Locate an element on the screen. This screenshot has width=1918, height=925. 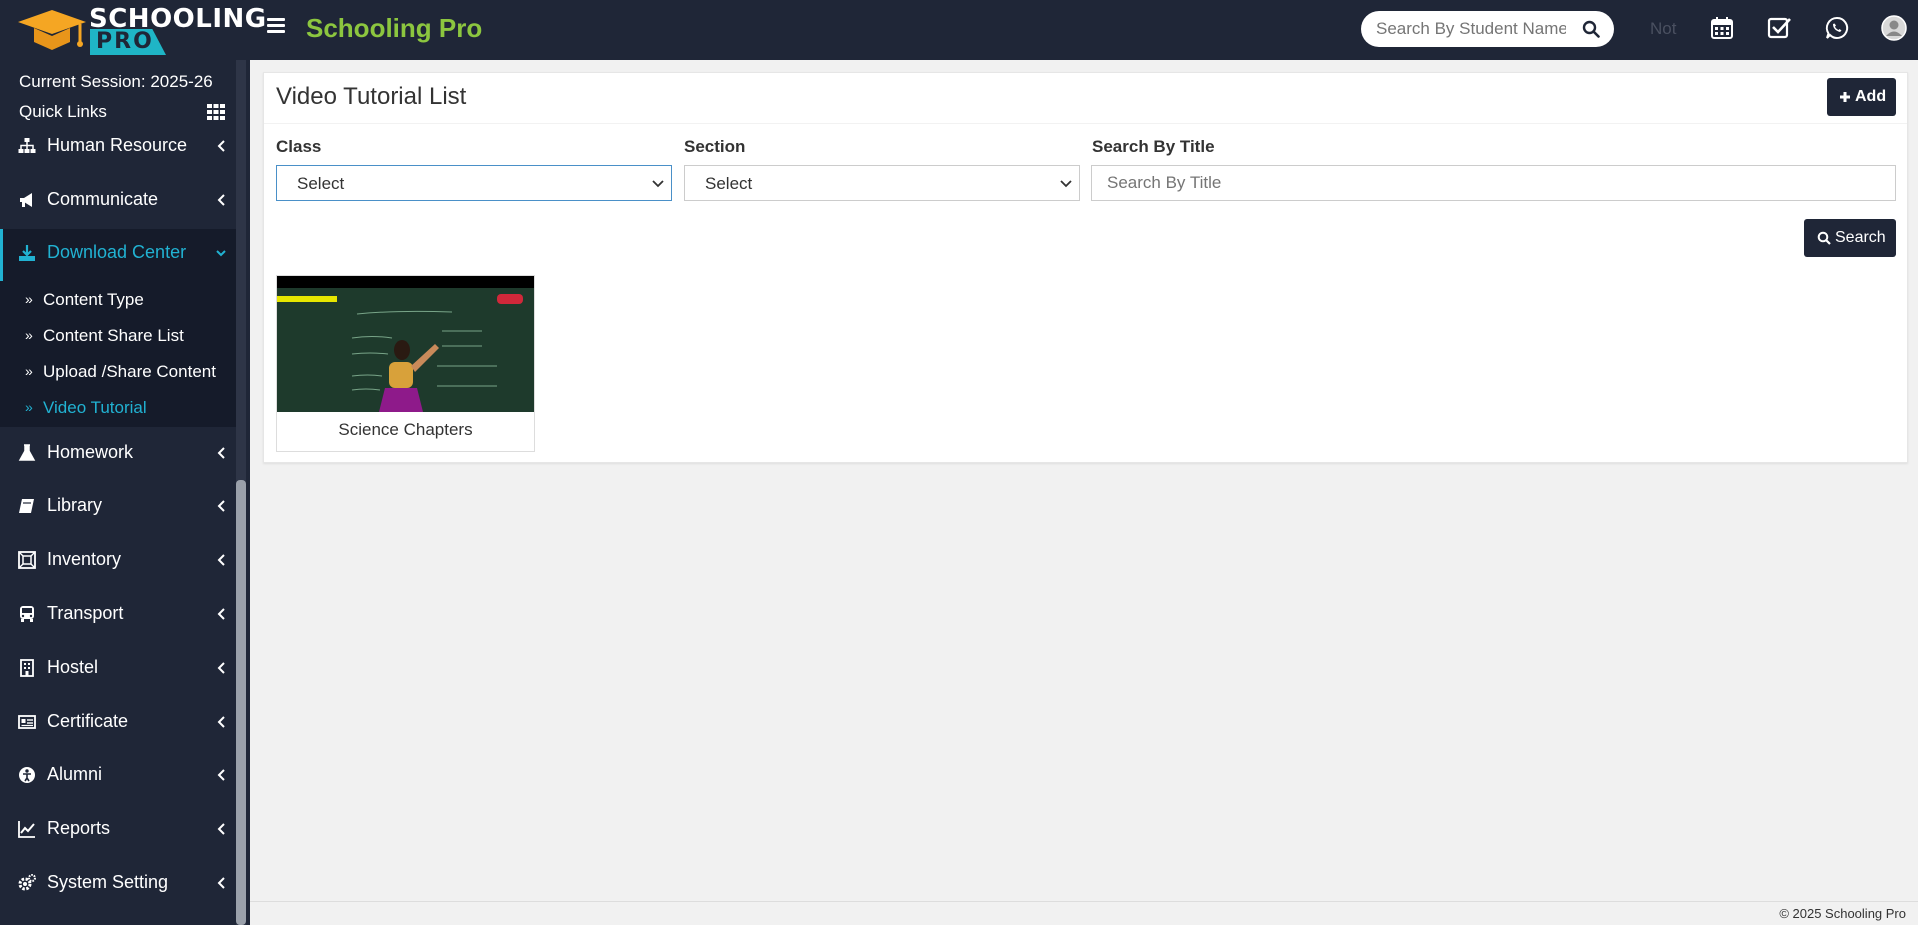
bullhorn-icon is located at coordinates (26, 200).